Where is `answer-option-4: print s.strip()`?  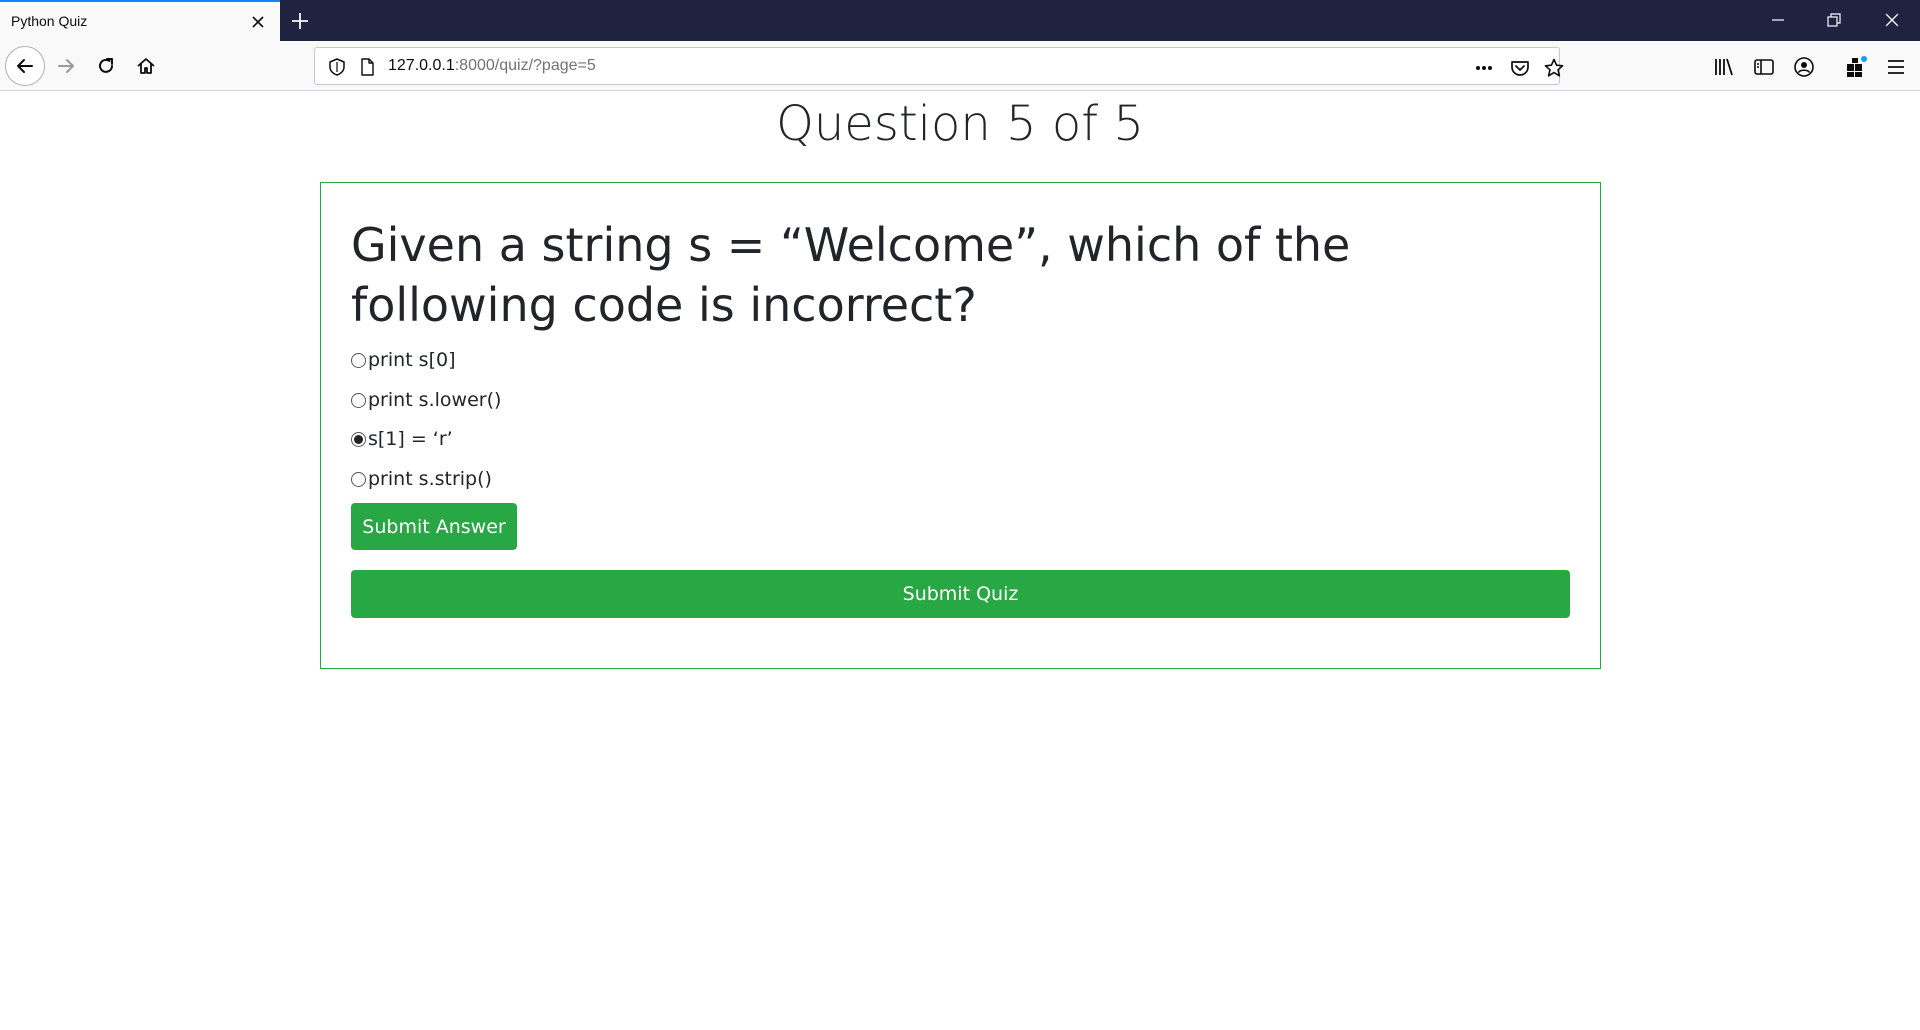 answer-option-4: print s.strip() is located at coordinates (421, 479).